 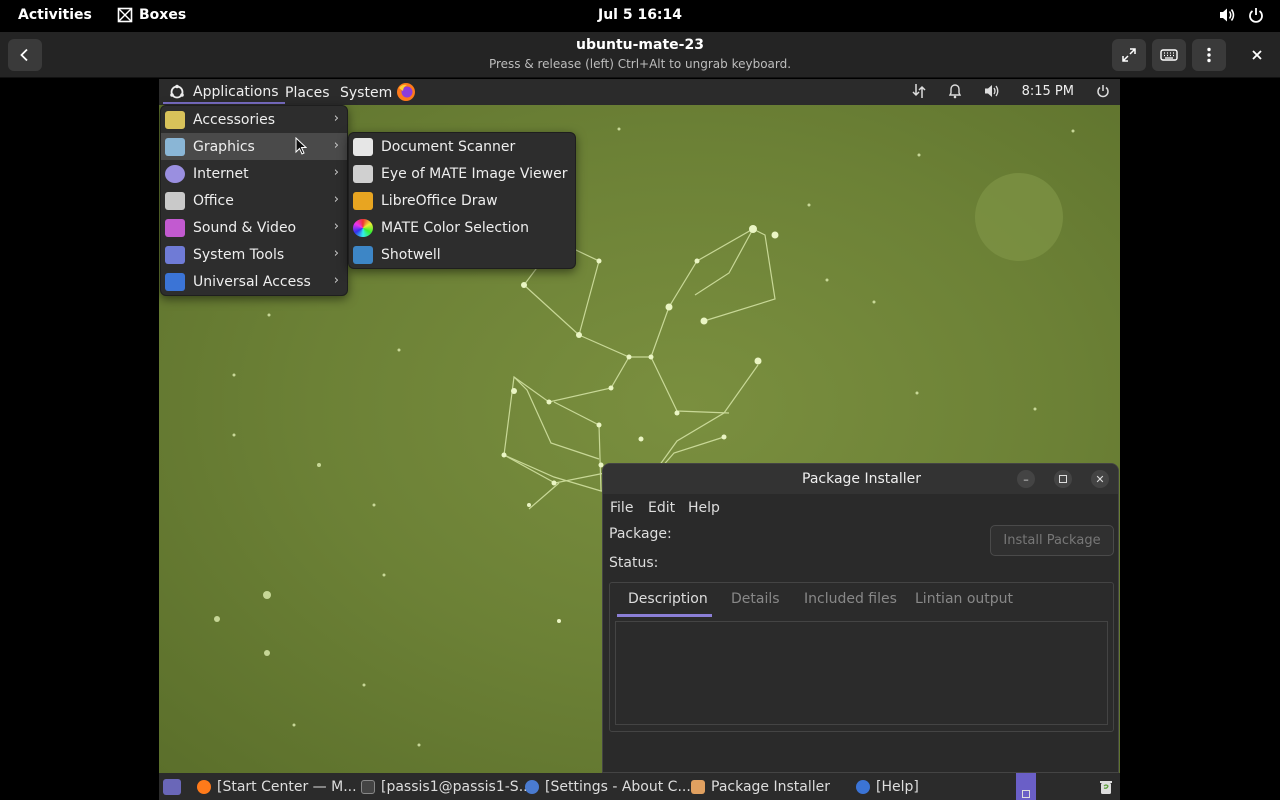 What do you see at coordinates (770, 787) in the screenshot?
I see `taskbar-item-label: Package Installer` at bounding box center [770, 787].